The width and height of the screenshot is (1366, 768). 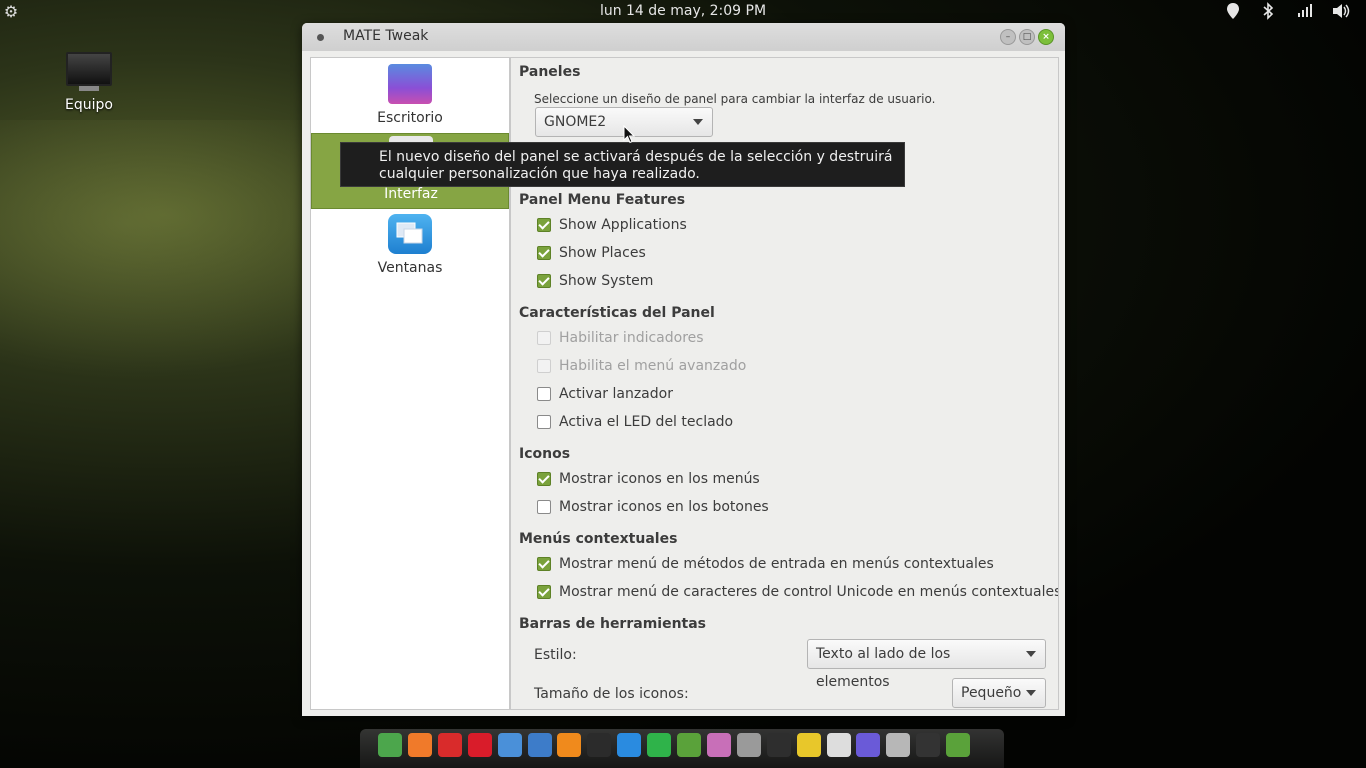 I want to click on sidebar-item-label: Ventanas, so click(x=410, y=268).